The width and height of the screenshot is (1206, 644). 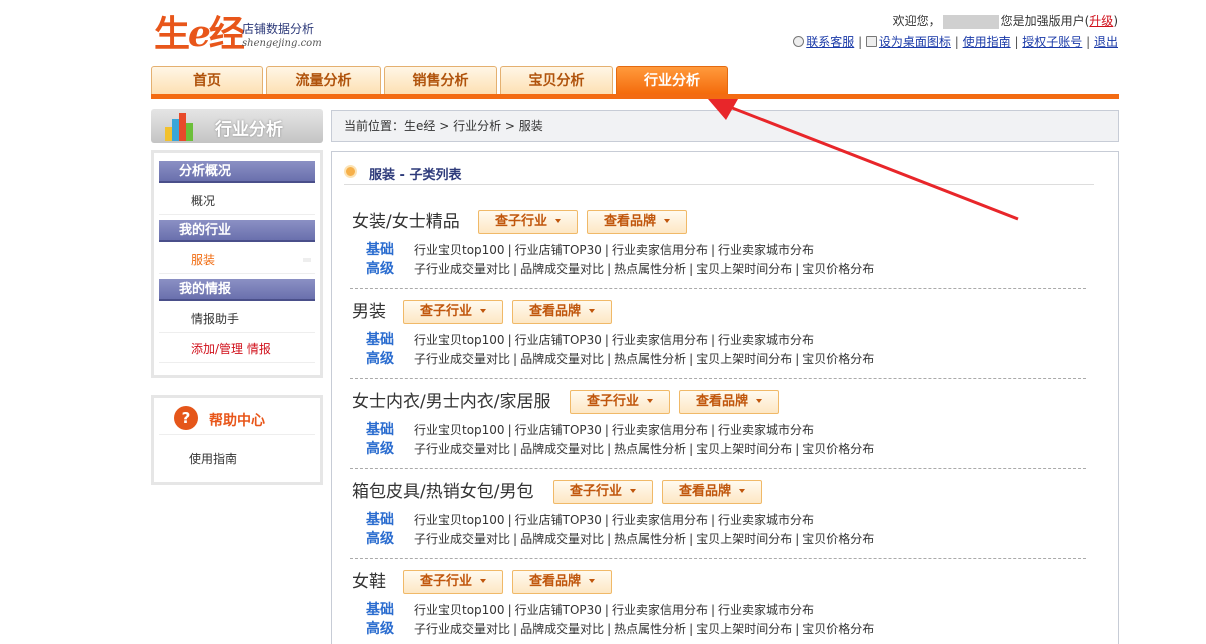 What do you see at coordinates (237, 201) in the screenshot?
I see `sidebar-item-overview: 概况` at bounding box center [237, 201].